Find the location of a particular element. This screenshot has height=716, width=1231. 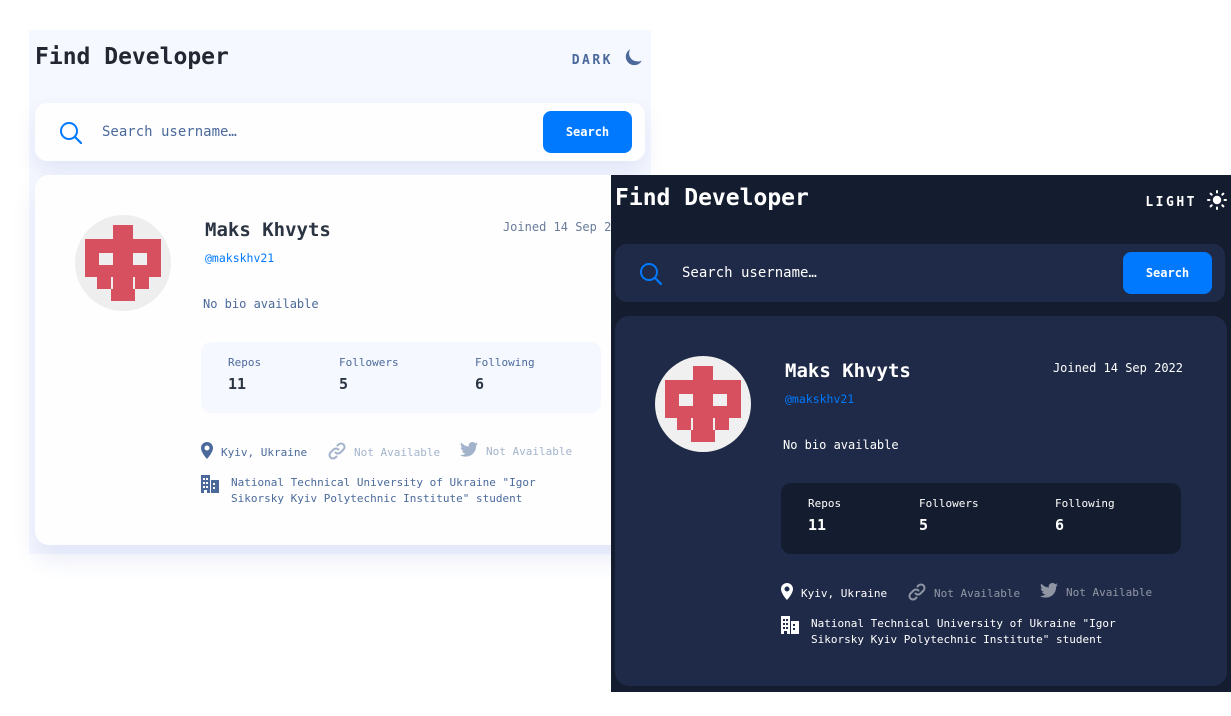

theme-toggle-button: DARK is located at coordinates (607, 60).